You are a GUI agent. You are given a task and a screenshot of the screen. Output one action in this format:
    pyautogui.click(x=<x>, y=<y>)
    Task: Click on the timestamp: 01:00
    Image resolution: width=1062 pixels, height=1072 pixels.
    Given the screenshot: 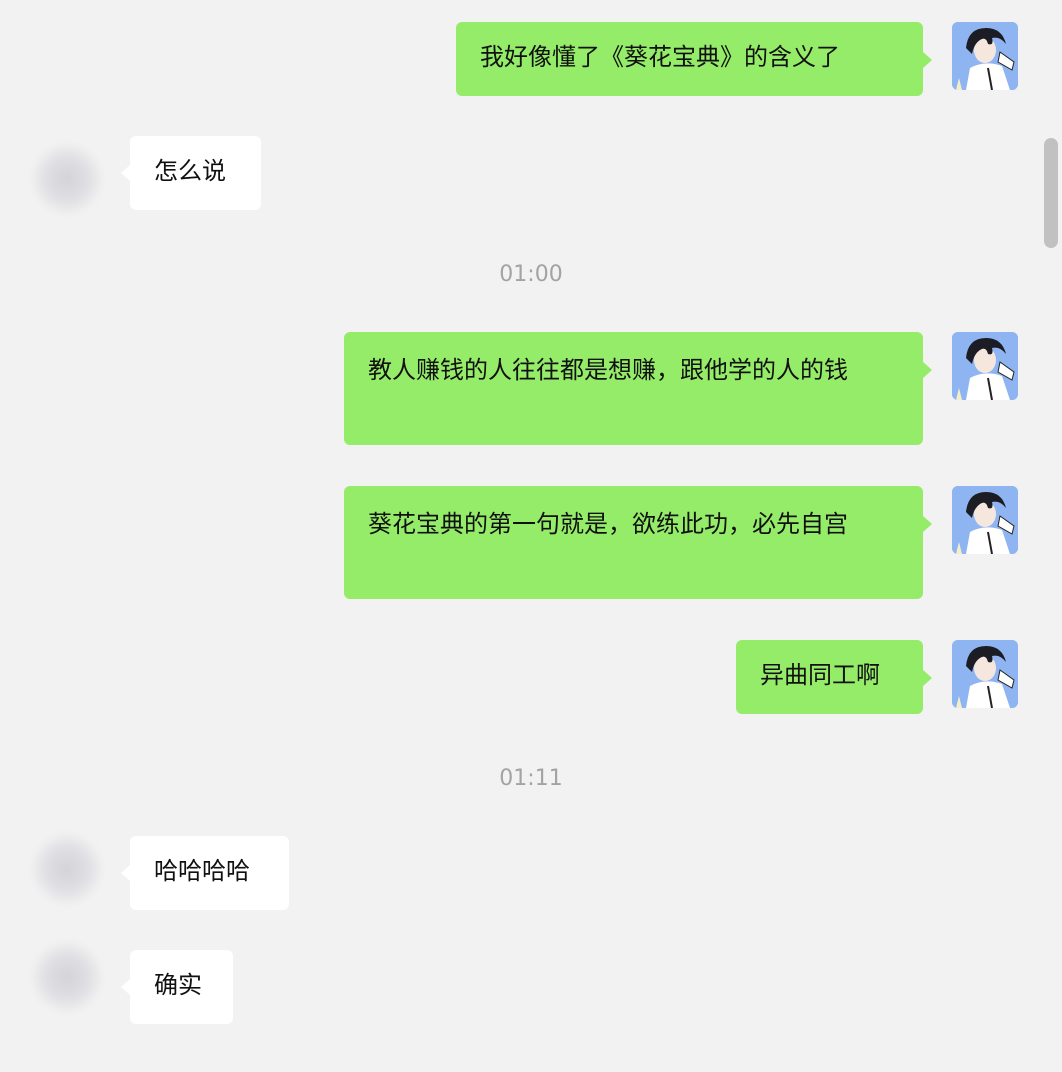 What is the action you would take?
    pyautogui.click(x=531, y=274)
    